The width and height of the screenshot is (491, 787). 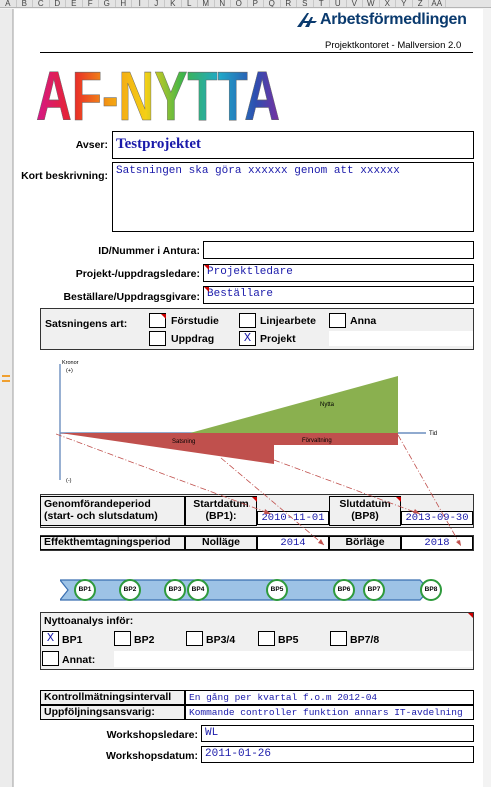 What do you see at coordinates (86, 324) in the screenshot?
I see `satsningens-art-label: Satsningens art:` at bounding box center [86, 324].